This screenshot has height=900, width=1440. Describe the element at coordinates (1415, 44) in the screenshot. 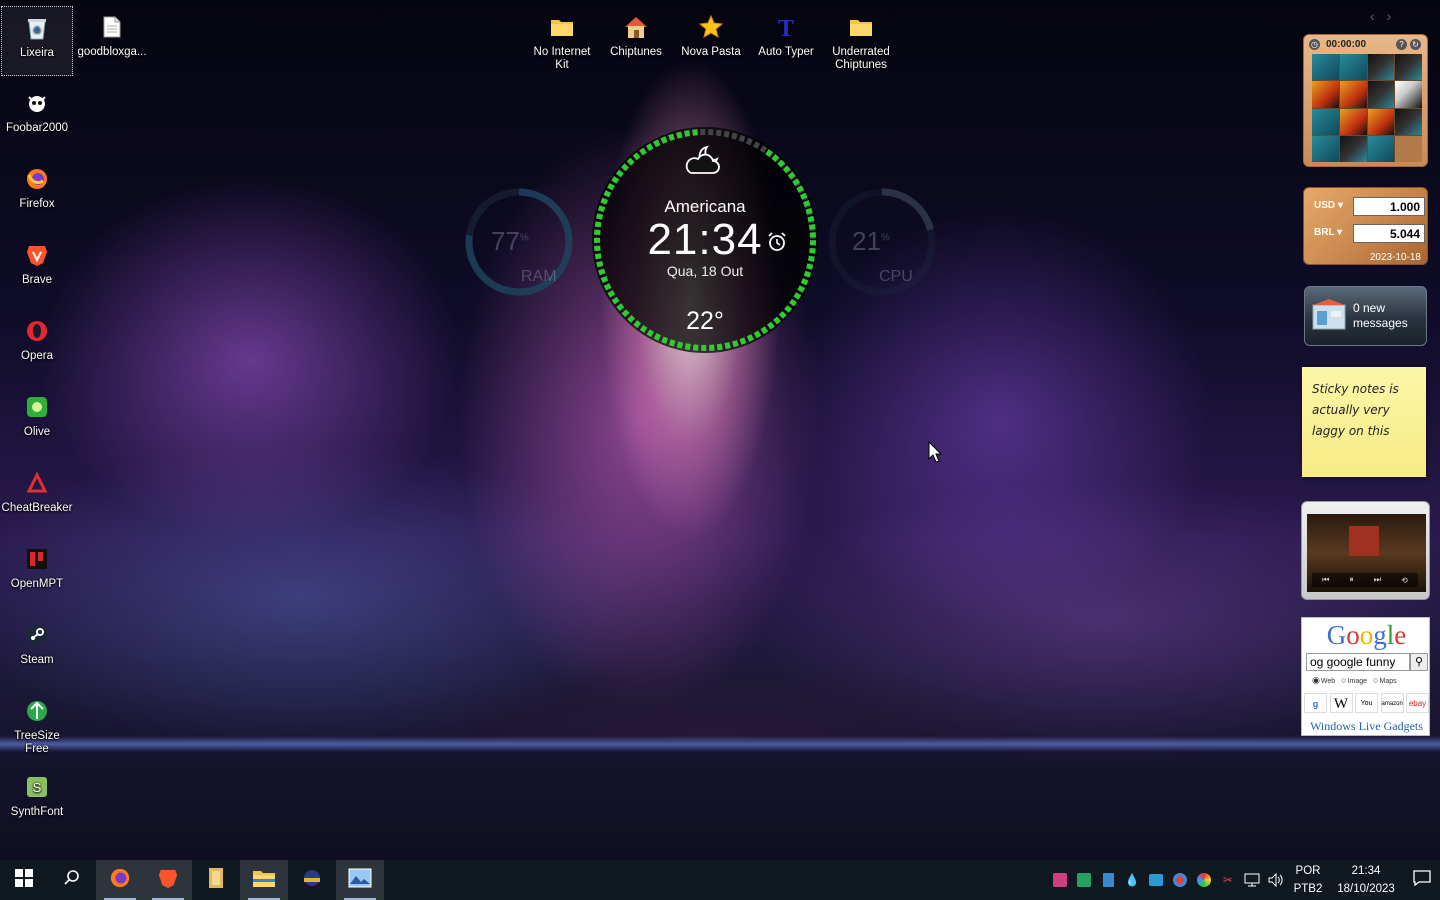

I see `shuffle-icon: ↻` at that location.